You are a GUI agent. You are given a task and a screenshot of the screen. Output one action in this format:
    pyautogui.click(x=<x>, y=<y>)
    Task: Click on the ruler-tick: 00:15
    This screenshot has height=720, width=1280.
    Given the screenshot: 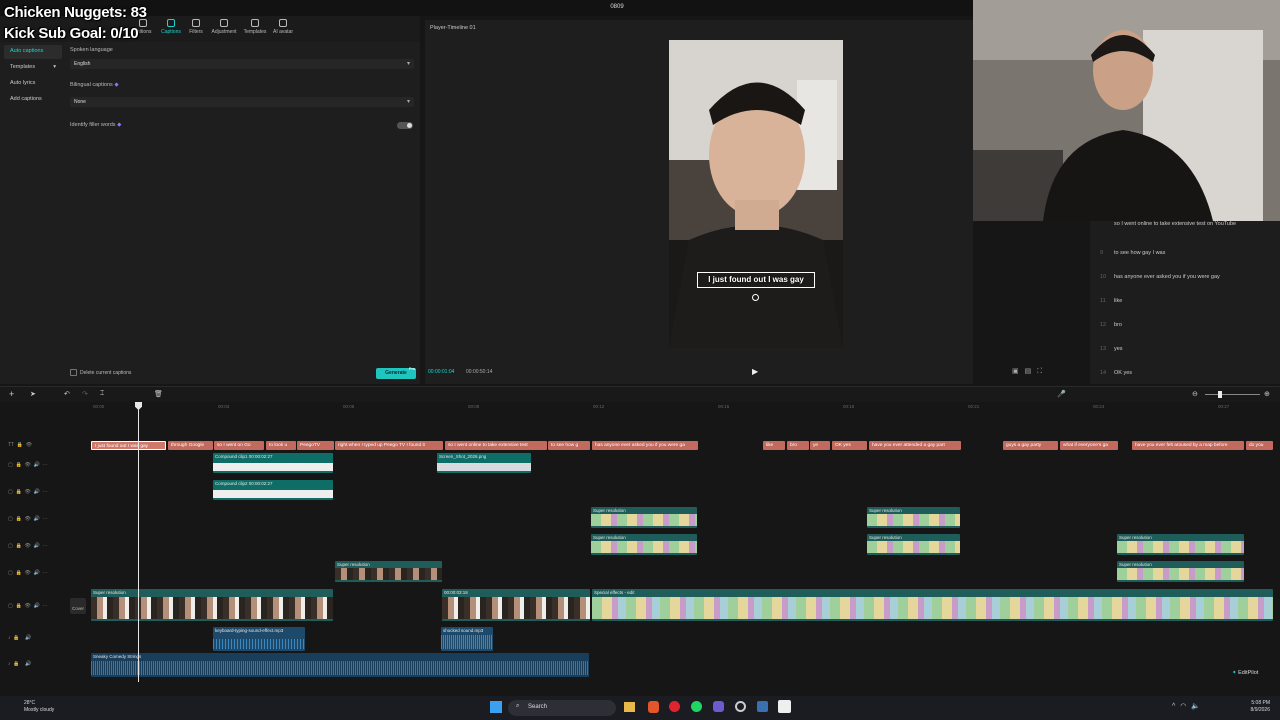 What is the action you would take?
    pyautogui.click(x=724, y=406)
    